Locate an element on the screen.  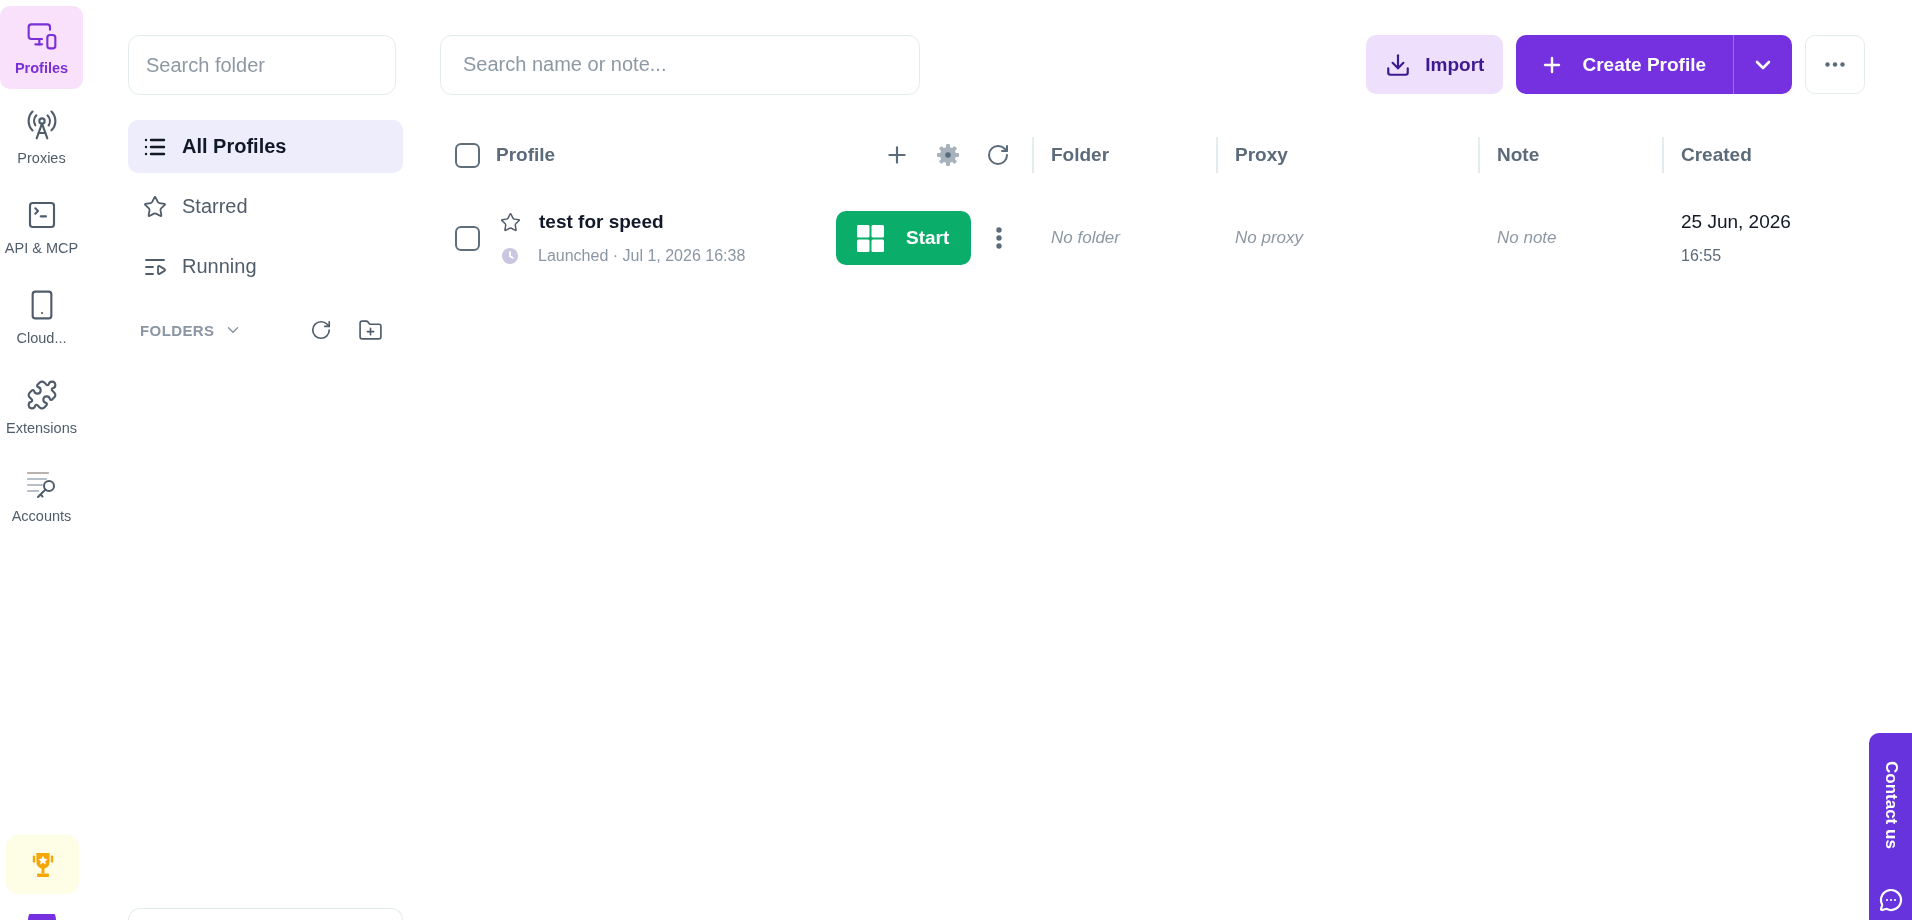
folder-filter-item: Starred is located at coordinates (265, 206).